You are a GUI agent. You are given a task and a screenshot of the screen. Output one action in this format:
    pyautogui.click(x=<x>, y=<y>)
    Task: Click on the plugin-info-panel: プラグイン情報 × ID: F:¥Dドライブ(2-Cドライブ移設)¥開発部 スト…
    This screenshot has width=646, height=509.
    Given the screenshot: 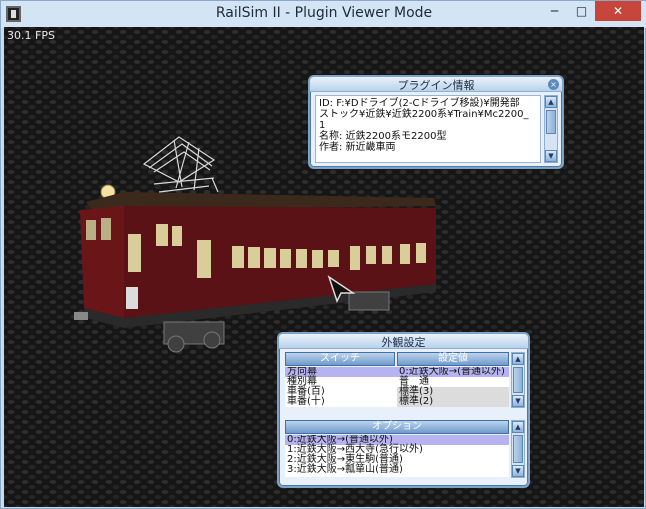 What is the action you would take?
    pyautogui.click(x=436, y=122)
    